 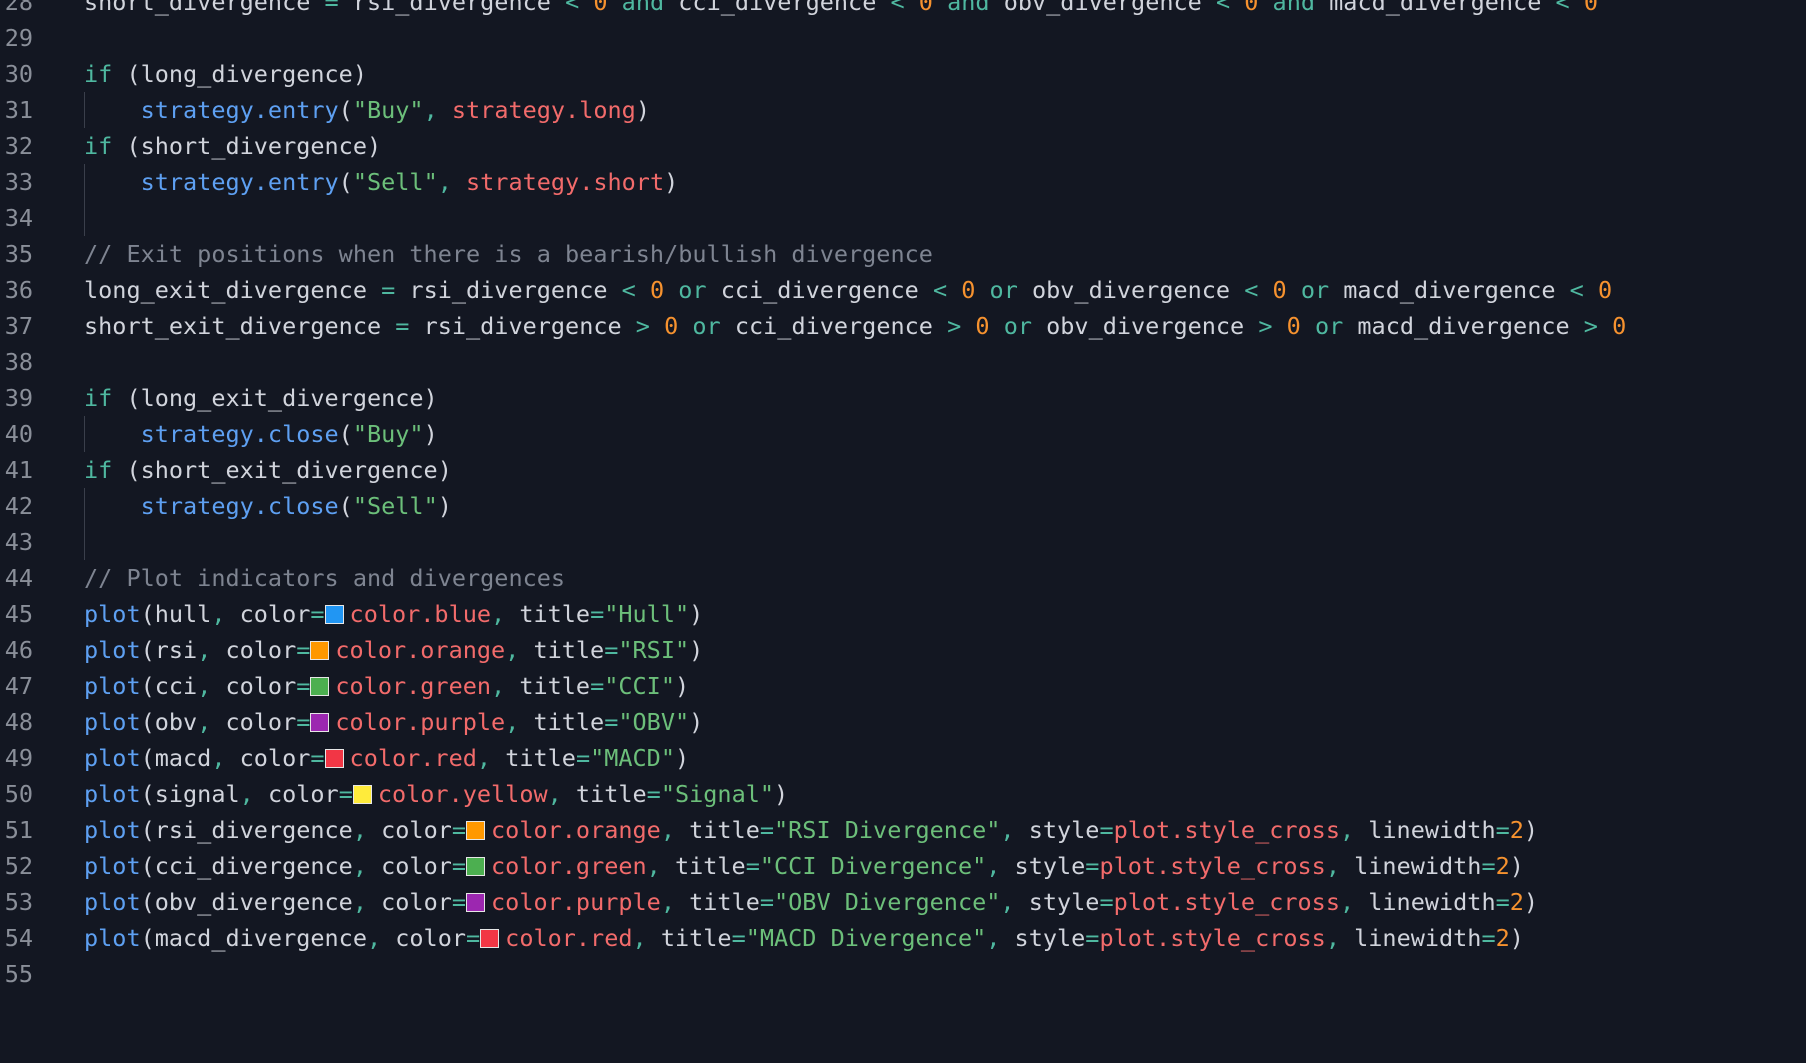 What do you see at coordinates (190, 794) in the screenshot?
I see `token-id: (signal` at bounding box center [190, 794].